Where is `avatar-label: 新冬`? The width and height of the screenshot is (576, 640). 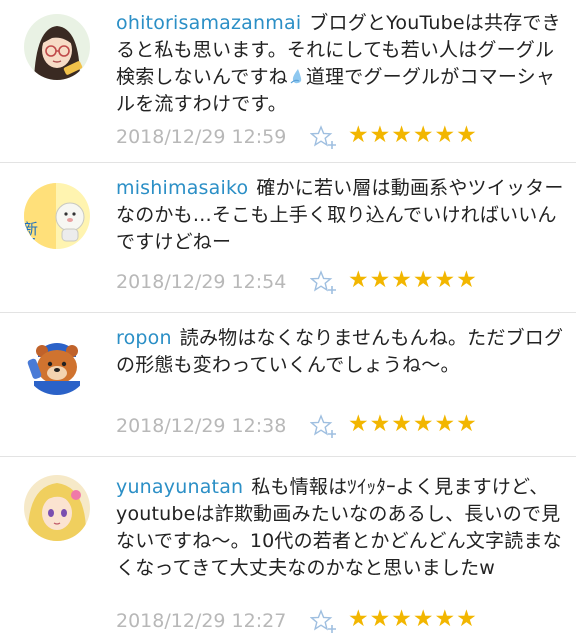 avatar-label: 新冬 is located at coordinates (31, 235).